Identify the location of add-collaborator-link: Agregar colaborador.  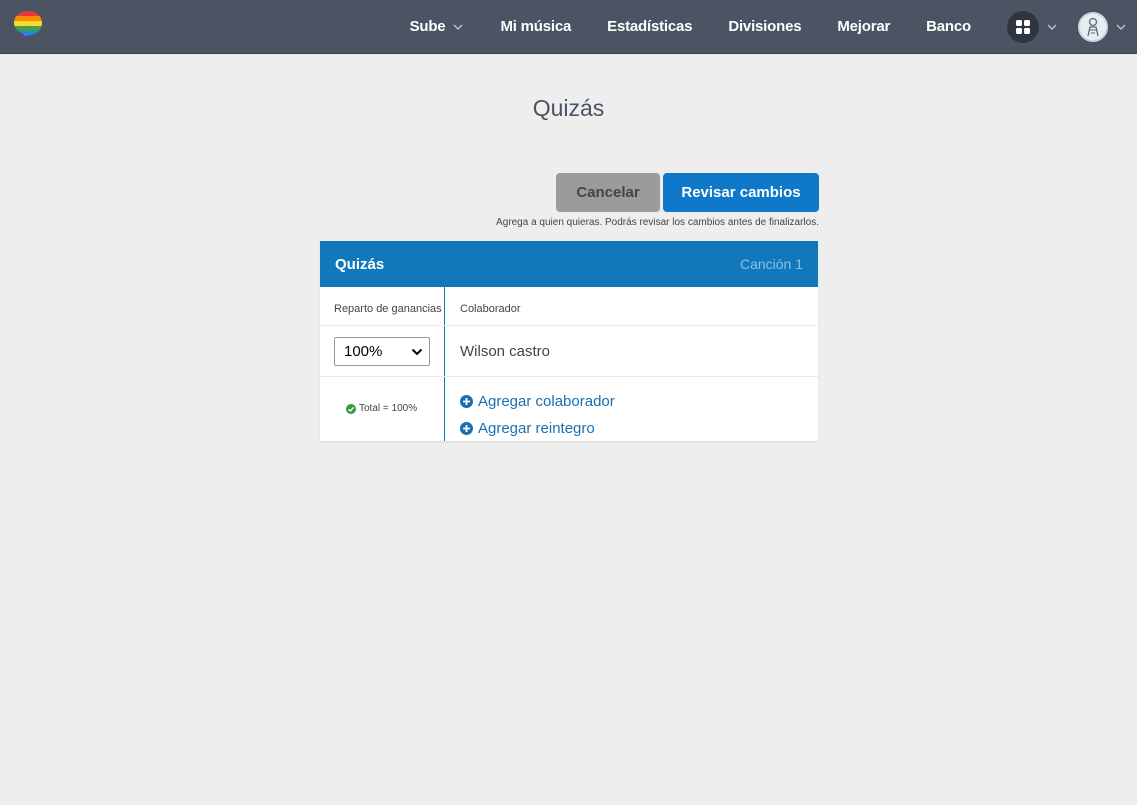
(537, 401).